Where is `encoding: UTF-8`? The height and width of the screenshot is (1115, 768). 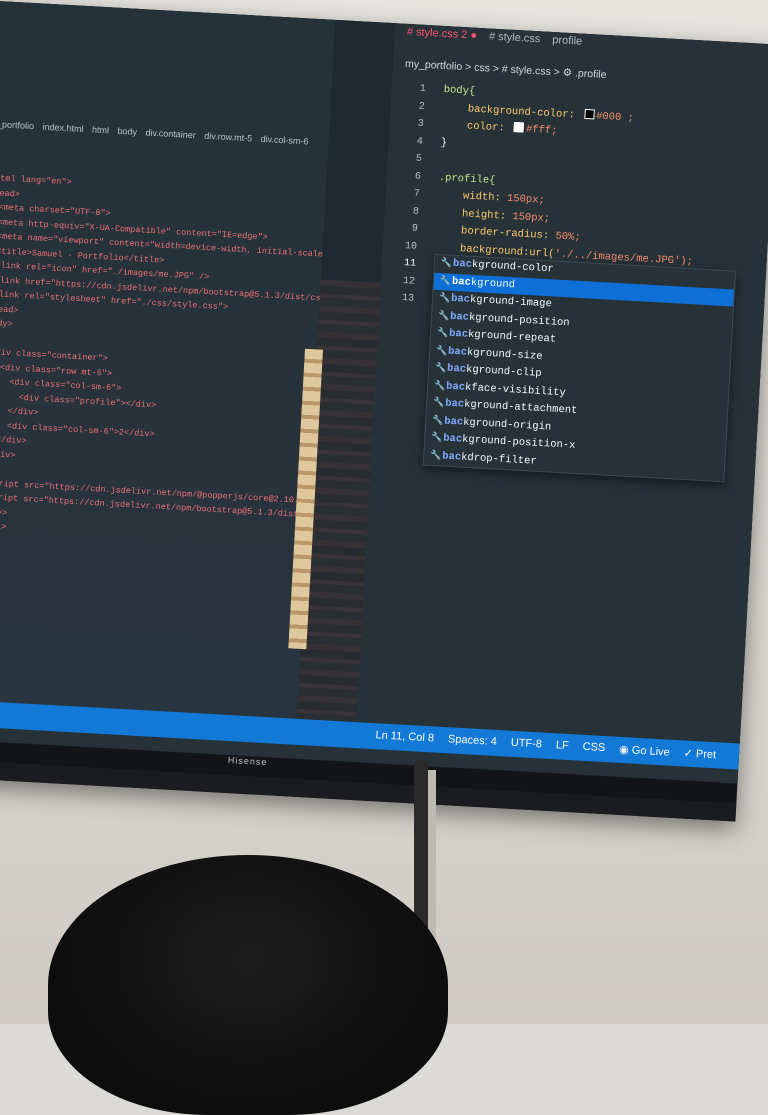 encoding: UTF-8 is located at coordinates (526, 744).